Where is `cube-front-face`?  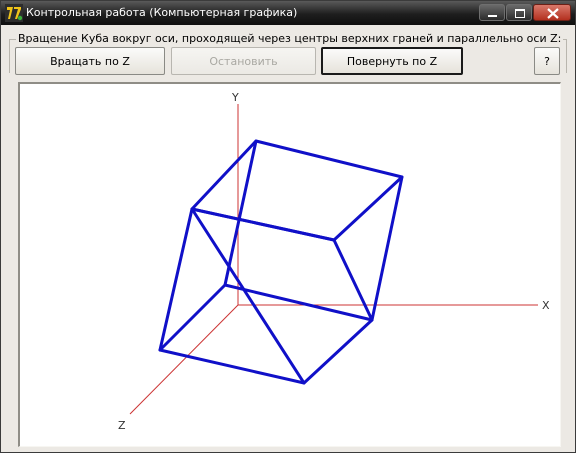 cube-front-face is located at coordinates (282, 296).